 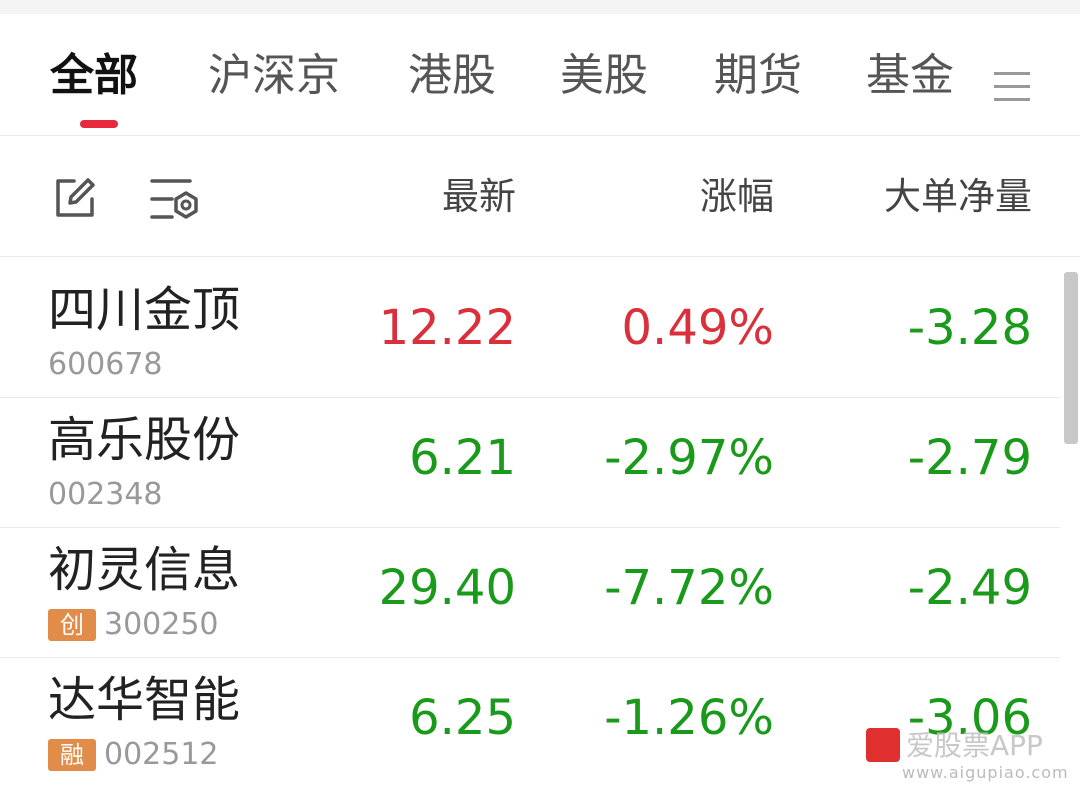 I want to click on latest-price: 6.25, so click(x=462, y=718).